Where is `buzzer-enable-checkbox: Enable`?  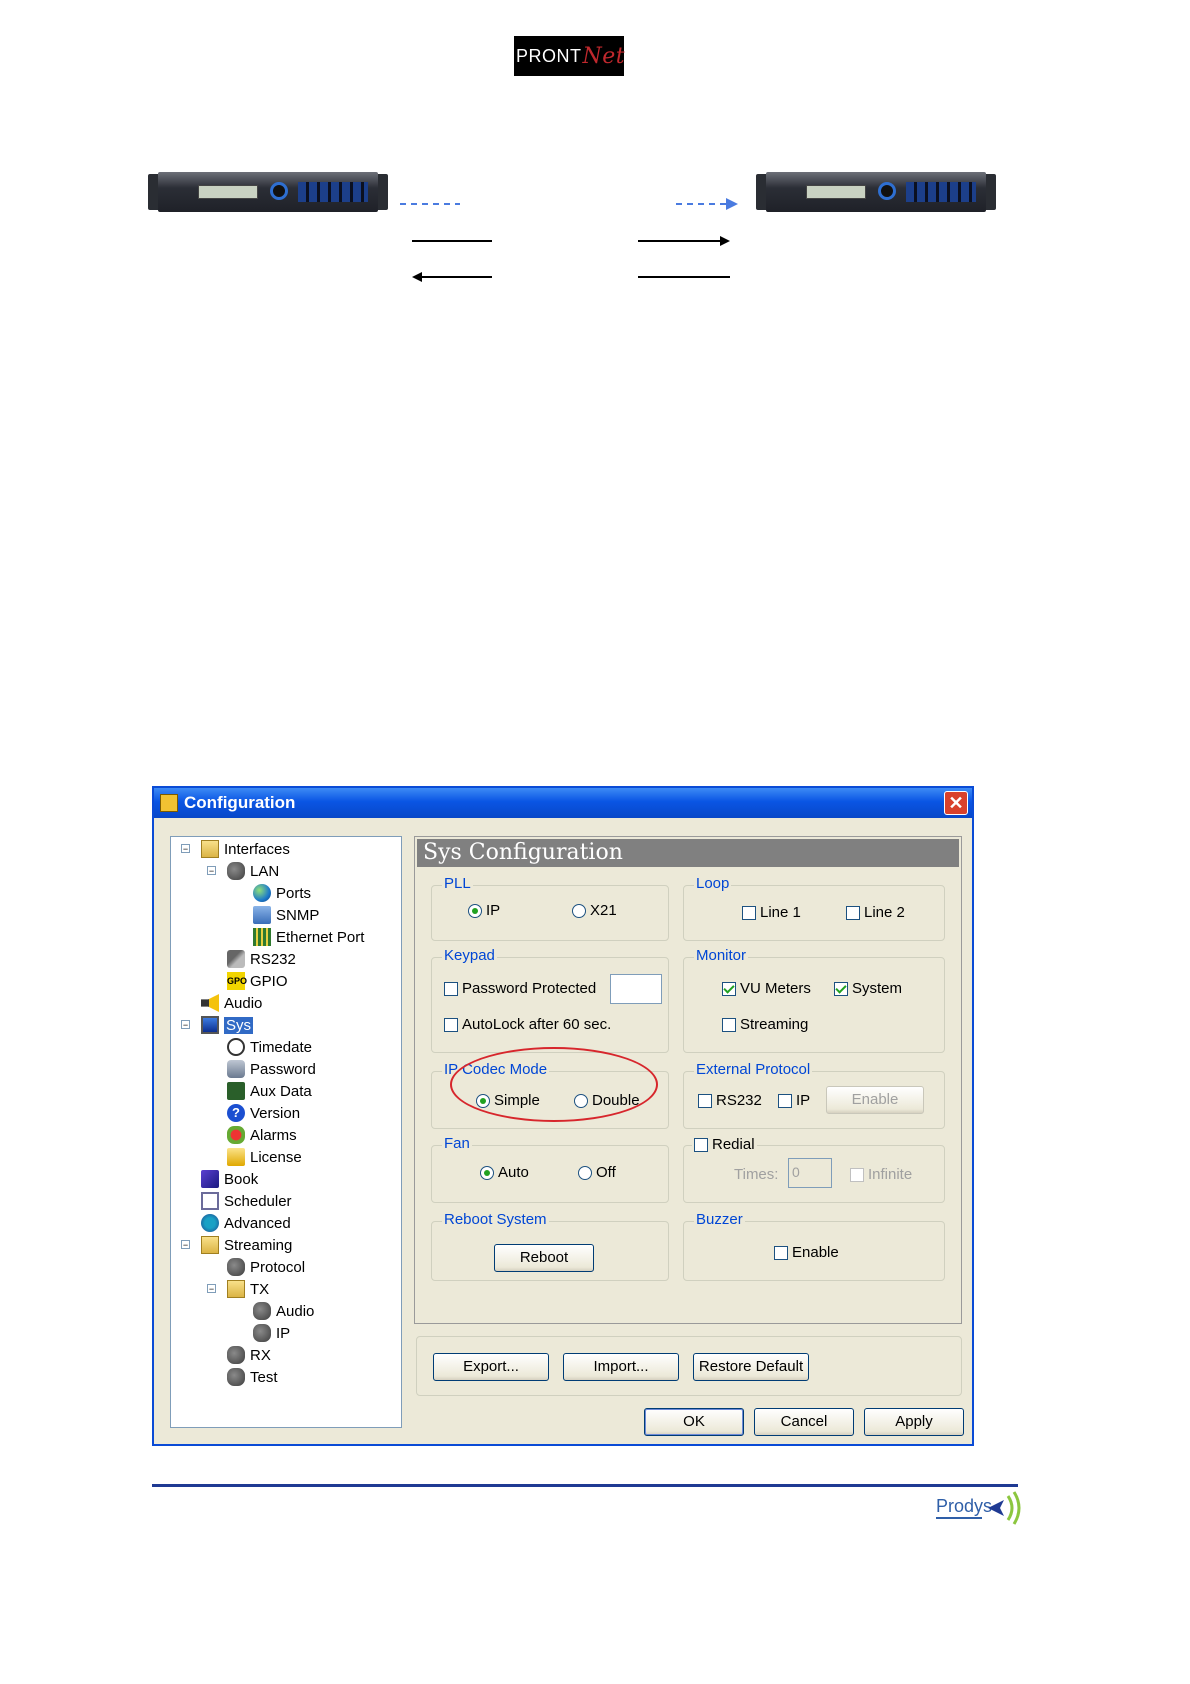 buzzer-enable-checkbox: Enable is located at coordinates (806, 1252).